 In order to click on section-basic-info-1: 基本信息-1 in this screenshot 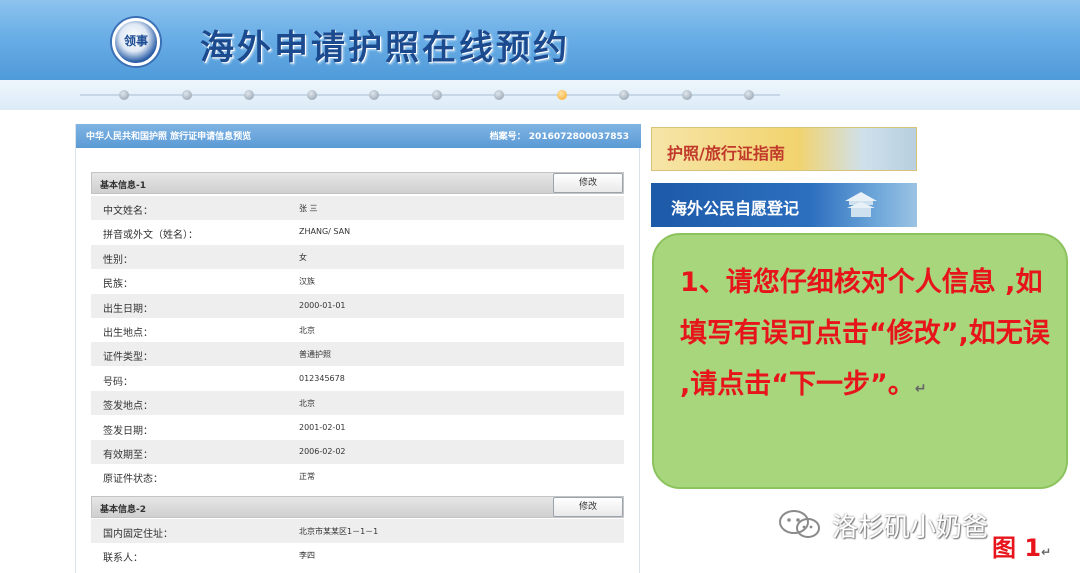, I will do `click(357, 183)`.